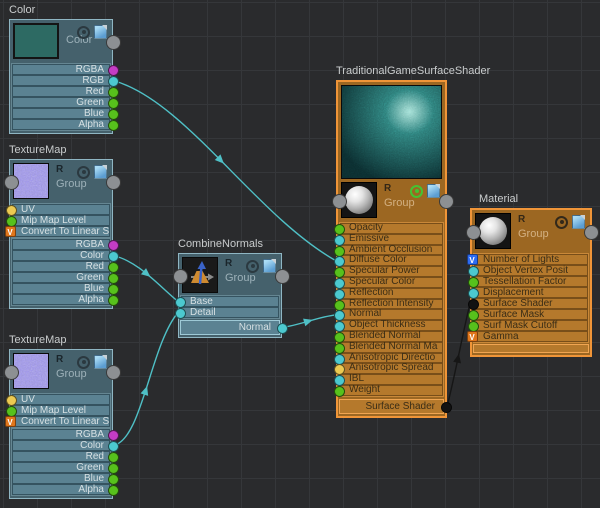  Describe the element at coordinates (339, 370) in the screenshot. I see `tgss-anisotropic-spread-port` at that location.